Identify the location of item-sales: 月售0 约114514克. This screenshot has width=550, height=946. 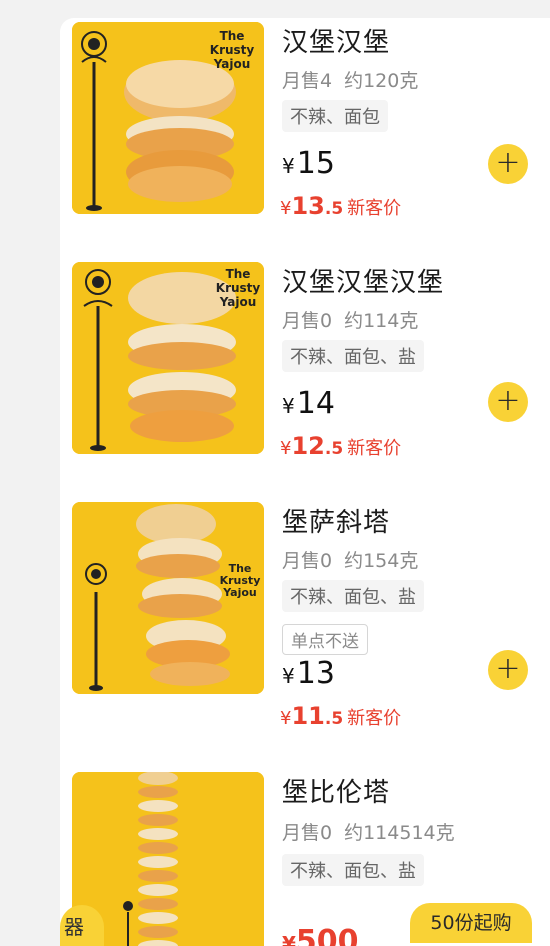
(374, 831).